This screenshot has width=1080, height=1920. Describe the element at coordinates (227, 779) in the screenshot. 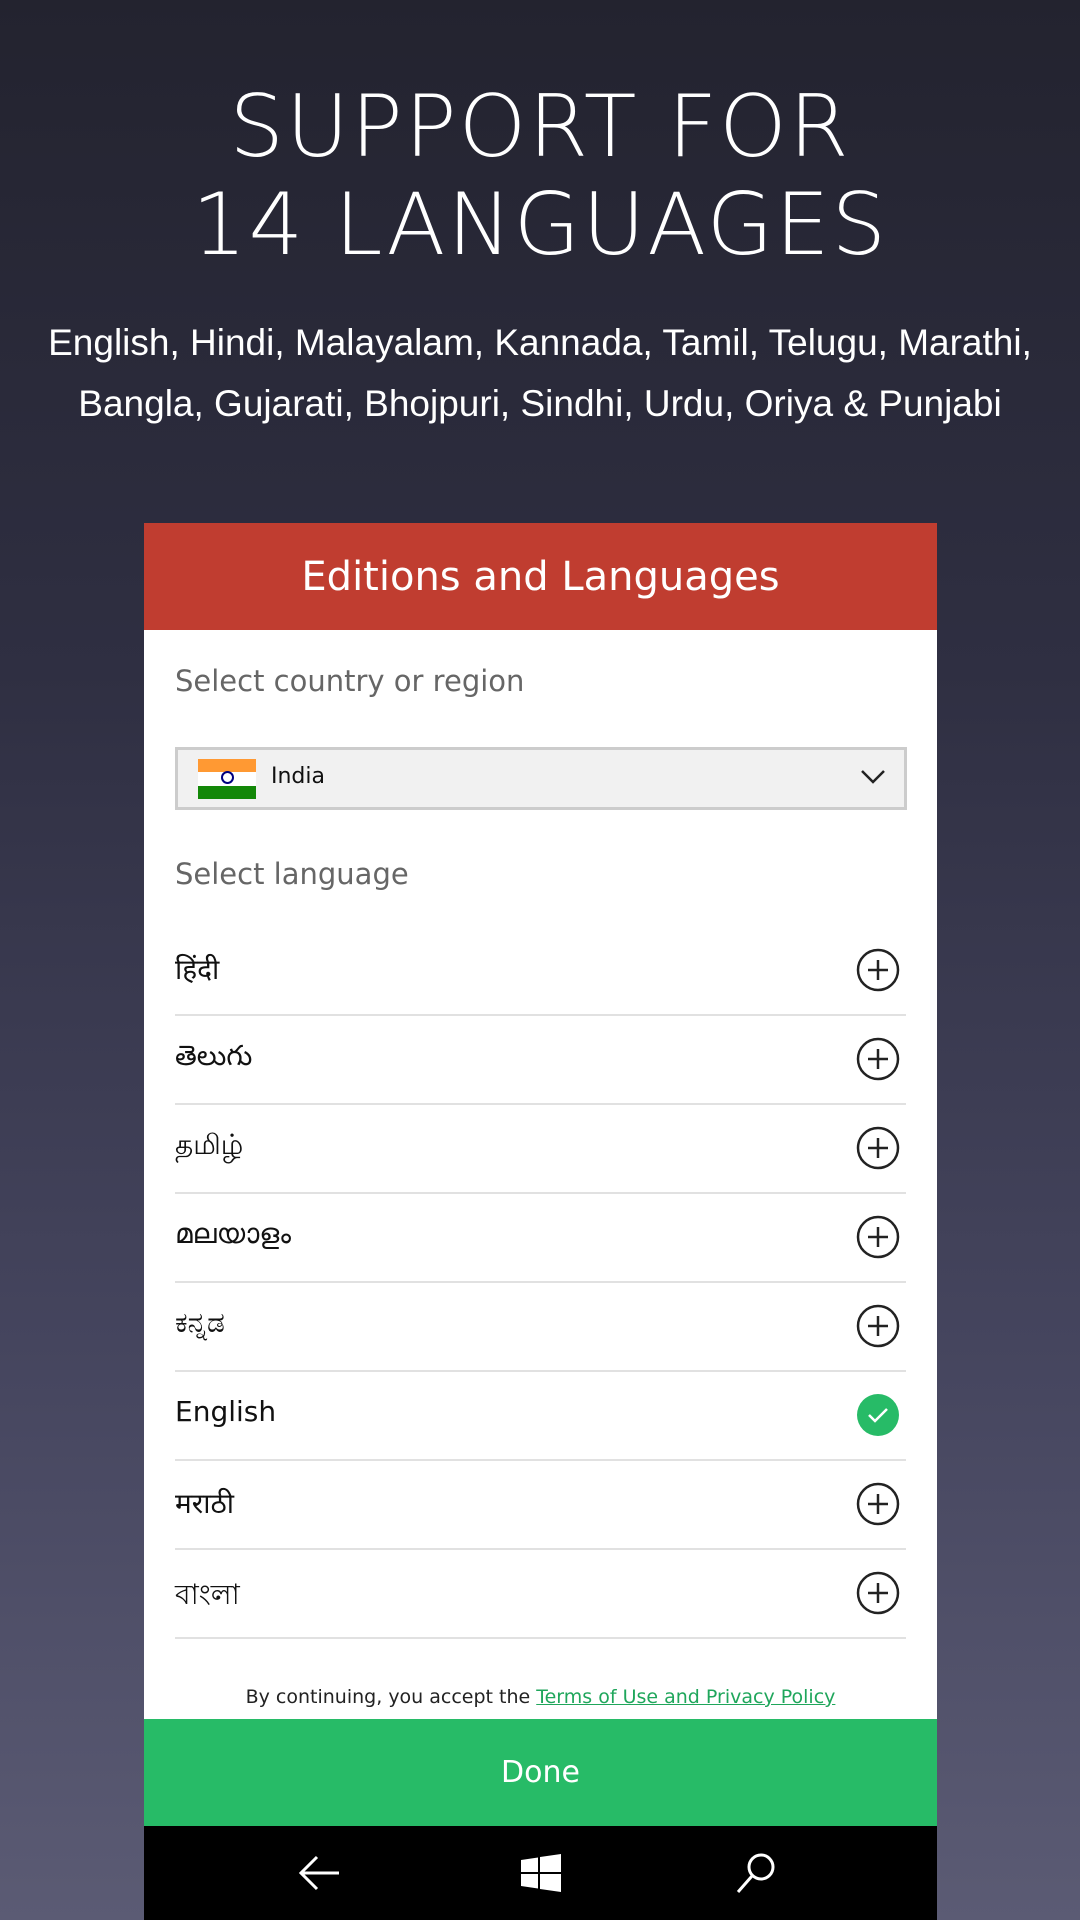

I see `india-flag-icon` at that location.